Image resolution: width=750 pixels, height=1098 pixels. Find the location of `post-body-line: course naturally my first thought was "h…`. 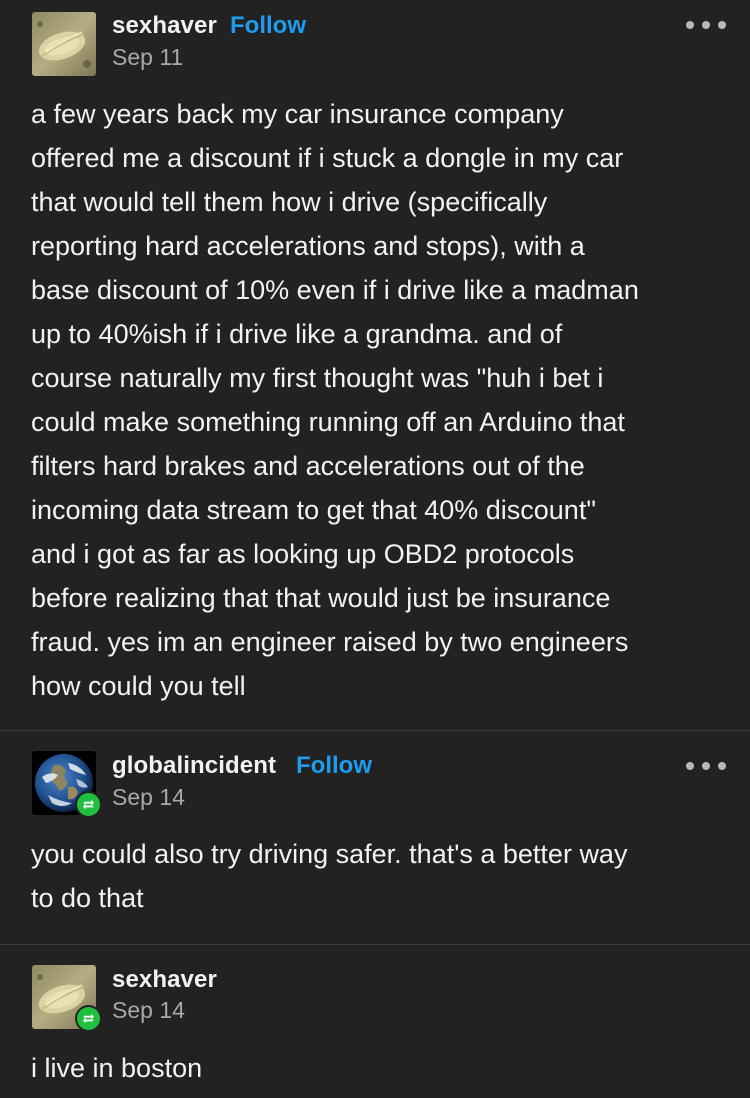

post-body-line: course naturally my first thought was "h… is located at coordinates (317, 378).